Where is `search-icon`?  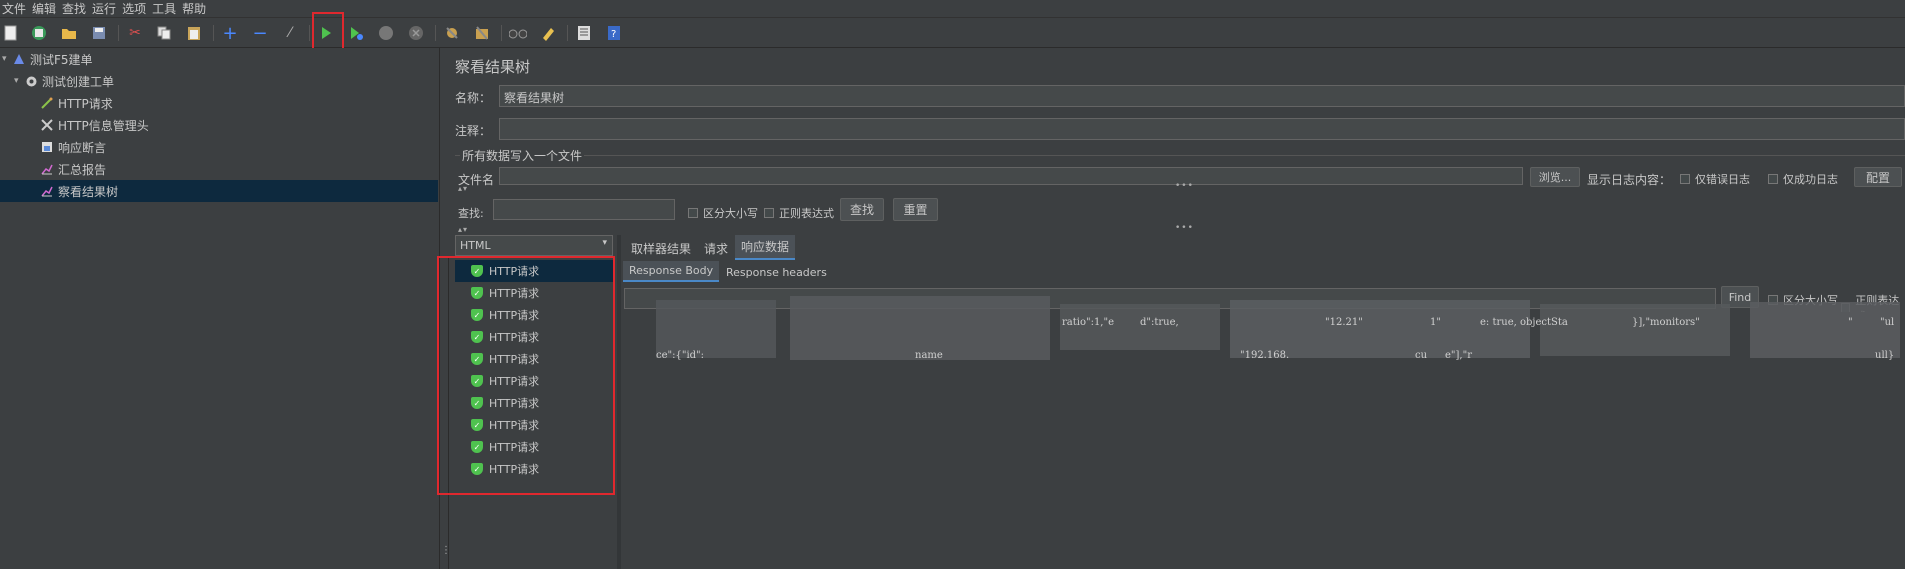
search-icon is located at coordinates (518, 33).